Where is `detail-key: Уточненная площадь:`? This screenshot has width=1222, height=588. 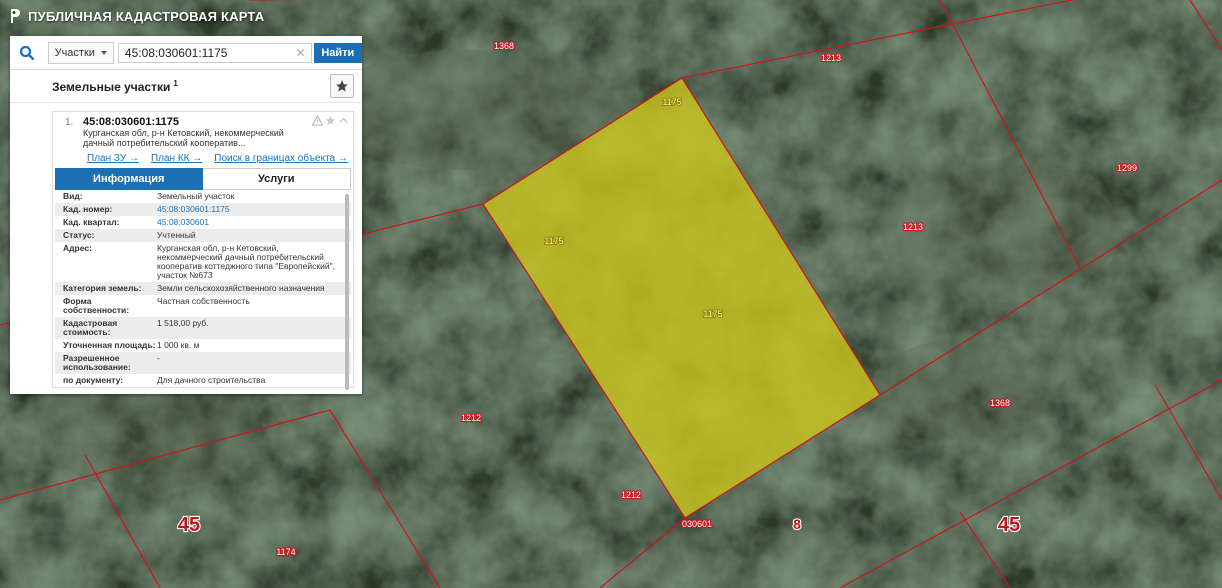 detail-key: Уточненная площадь: is located at coordinates (109, 345).